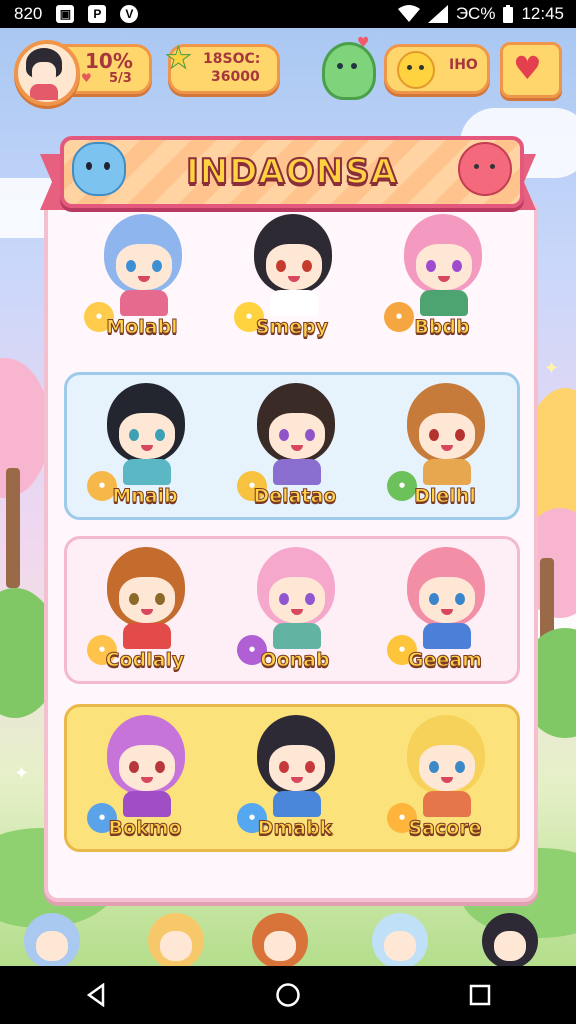 This screenshot has height=1024, width=576. I want to click on character-card: • Dmabk, so click(295, 777).